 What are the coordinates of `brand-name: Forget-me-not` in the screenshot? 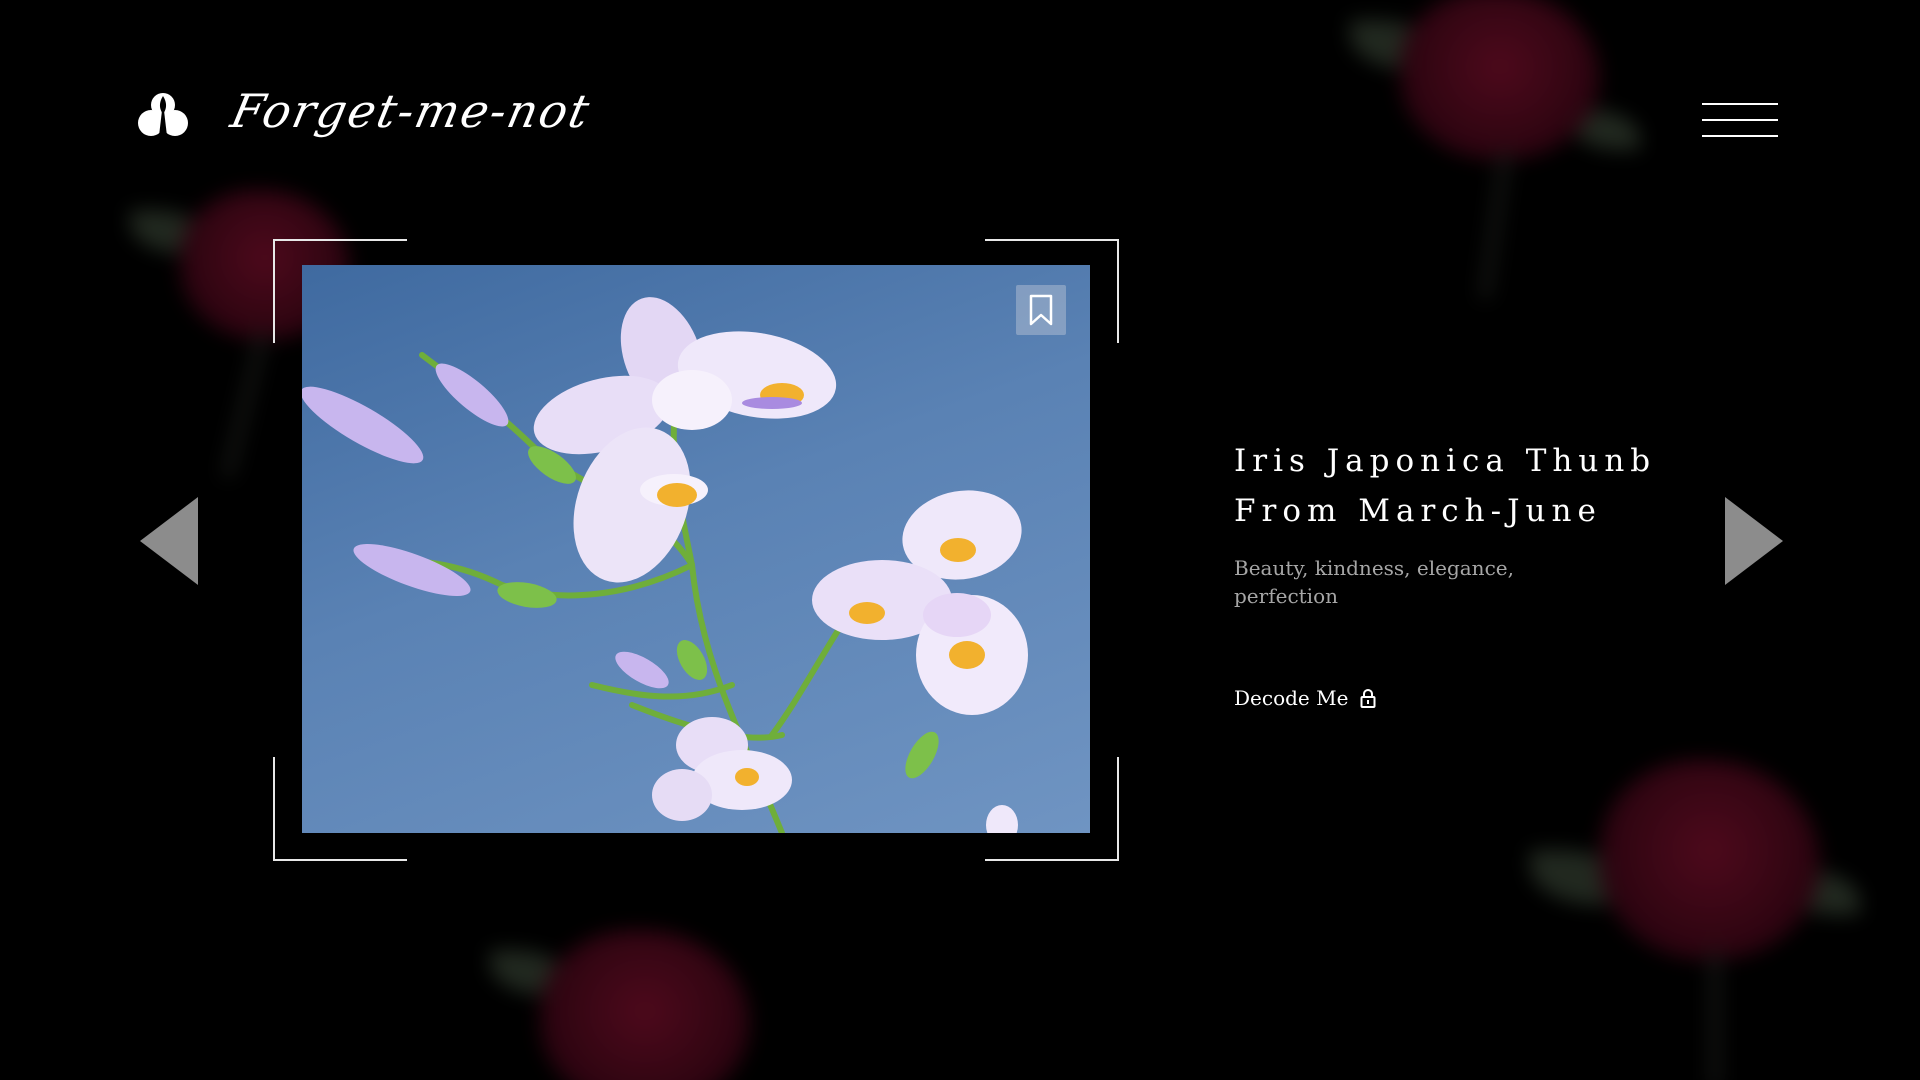 It's located at (410, 111).